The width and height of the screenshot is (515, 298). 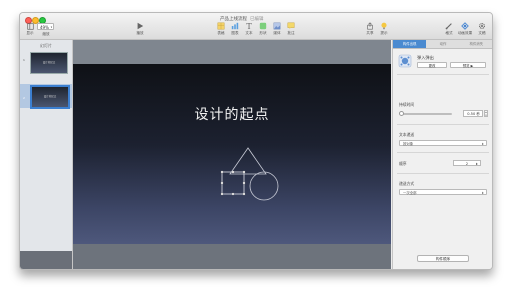 I want to click on slide-number: 1, so click(x=24, y=60).